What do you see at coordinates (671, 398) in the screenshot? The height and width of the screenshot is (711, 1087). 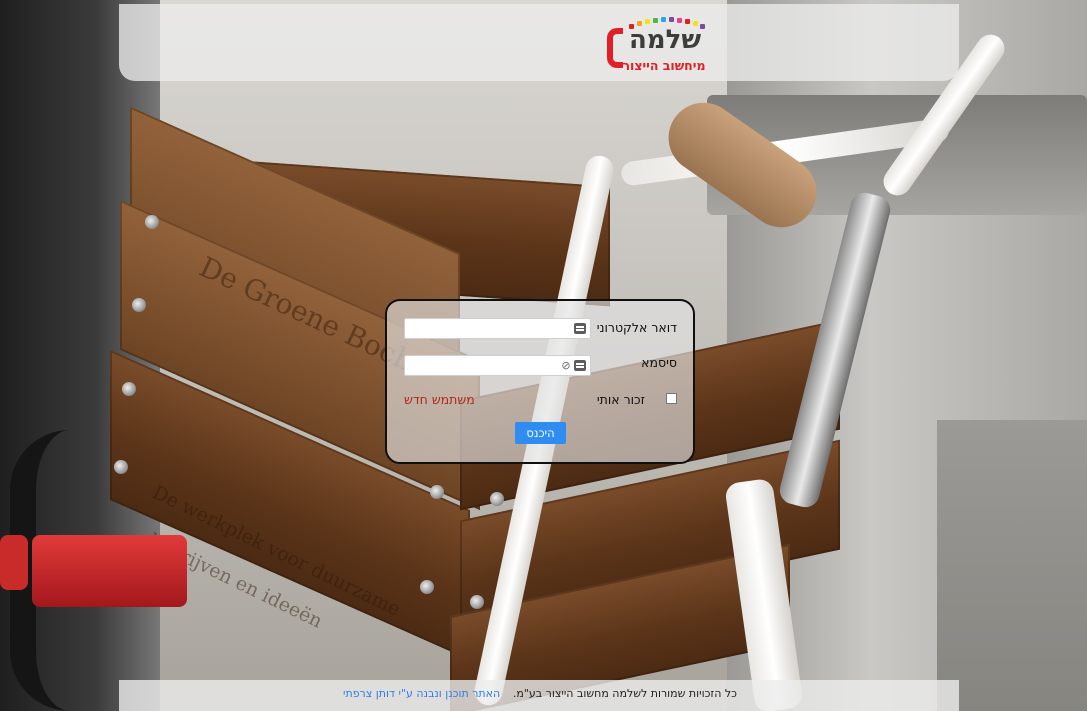 I see `remember-me-checkbox` at bounding box center [671, 398].